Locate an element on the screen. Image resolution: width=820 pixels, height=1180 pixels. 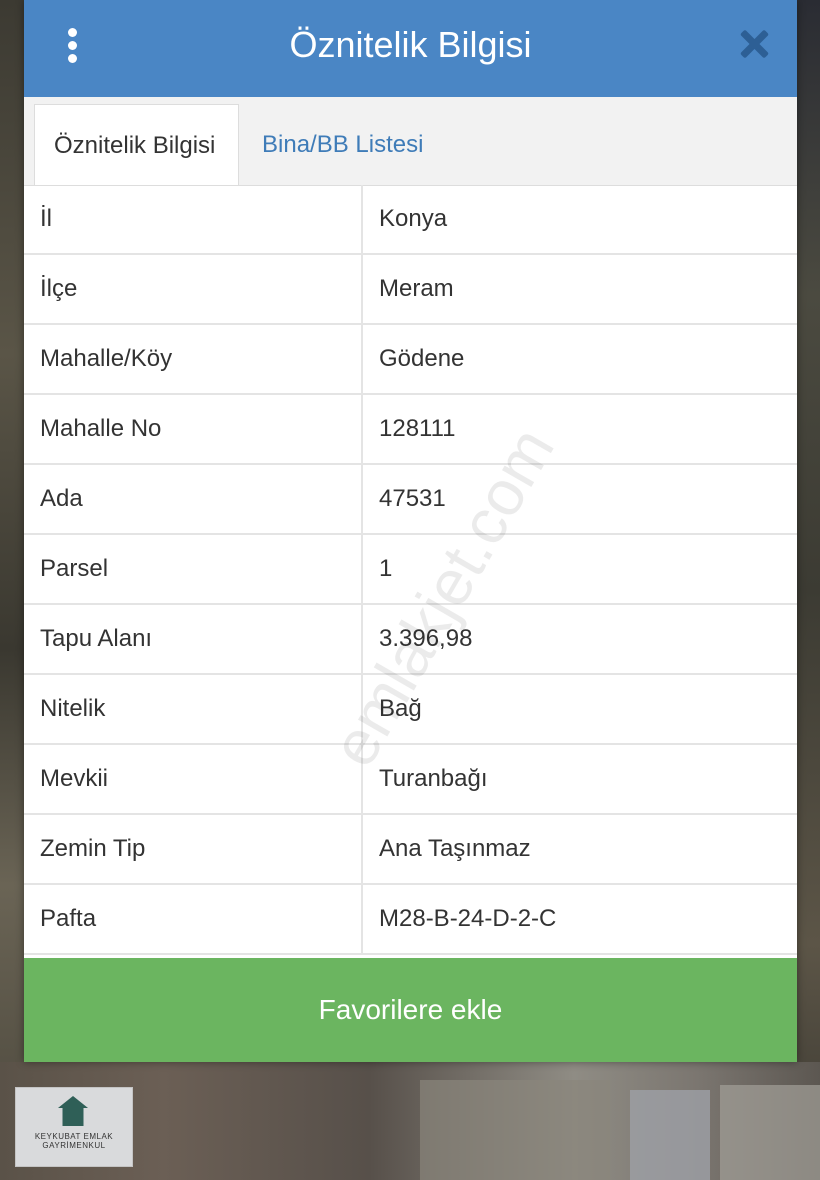
row-key: Tapu Alanı is located at coordinates (193, 639).